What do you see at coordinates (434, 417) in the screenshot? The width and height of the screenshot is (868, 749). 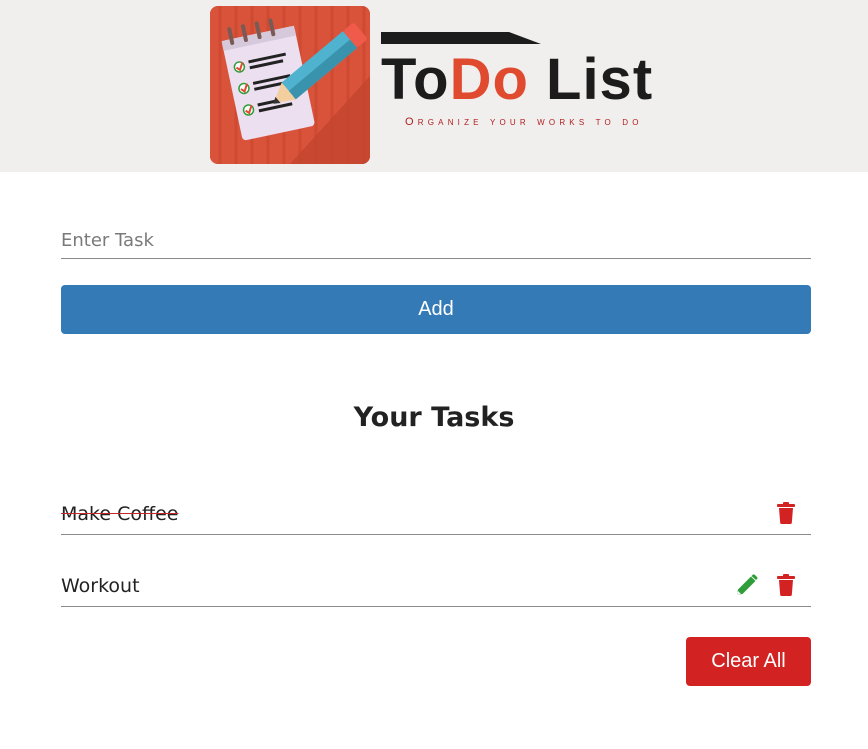 I see `tasks-heading: Your Tasks` at bounding box center [434, 417].